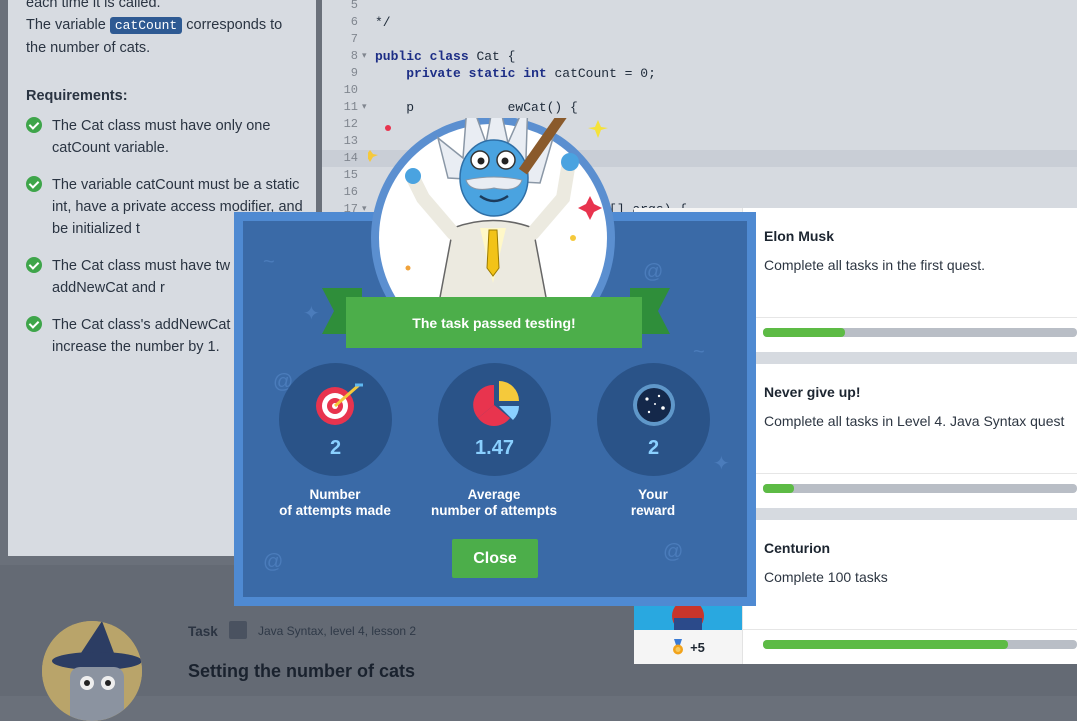 The width and height of the screenshot is (1077, 721). I want to click on code-line: 6 */, so click(699, 22).